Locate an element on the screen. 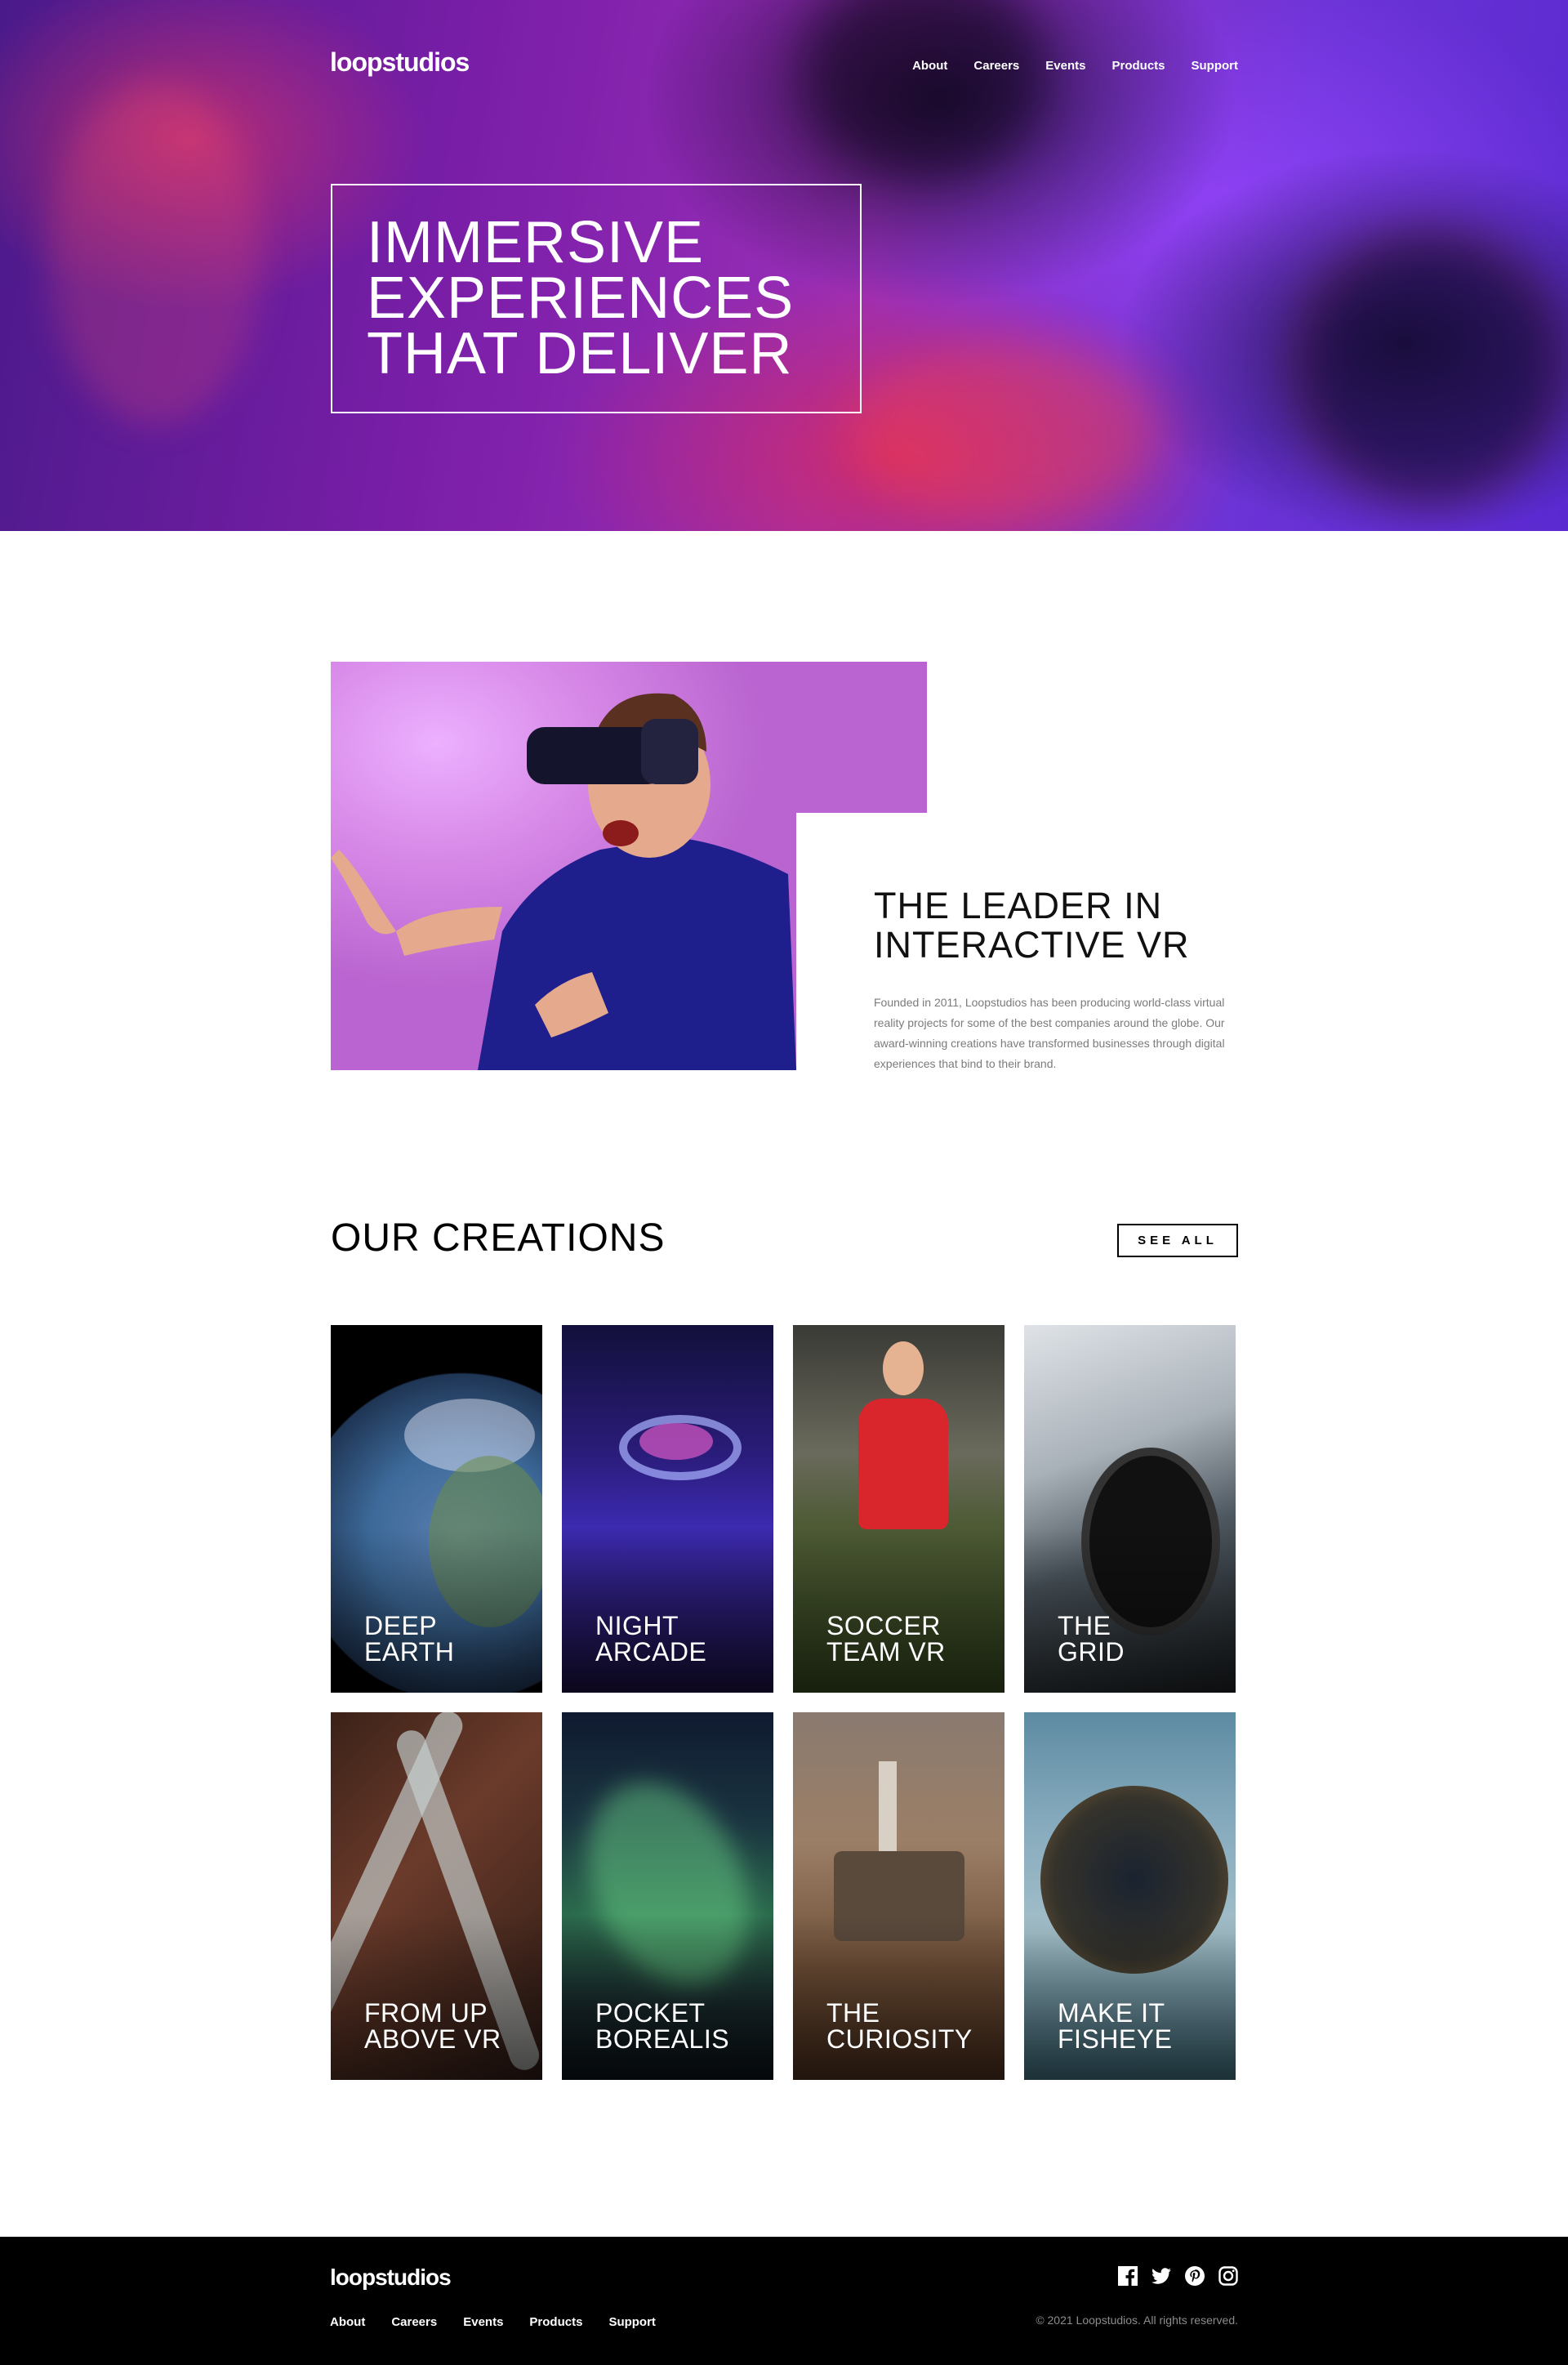 The height and width of the screenshot is (2365, 1568). nav-link-about: About is located at coordinates (929, 66).